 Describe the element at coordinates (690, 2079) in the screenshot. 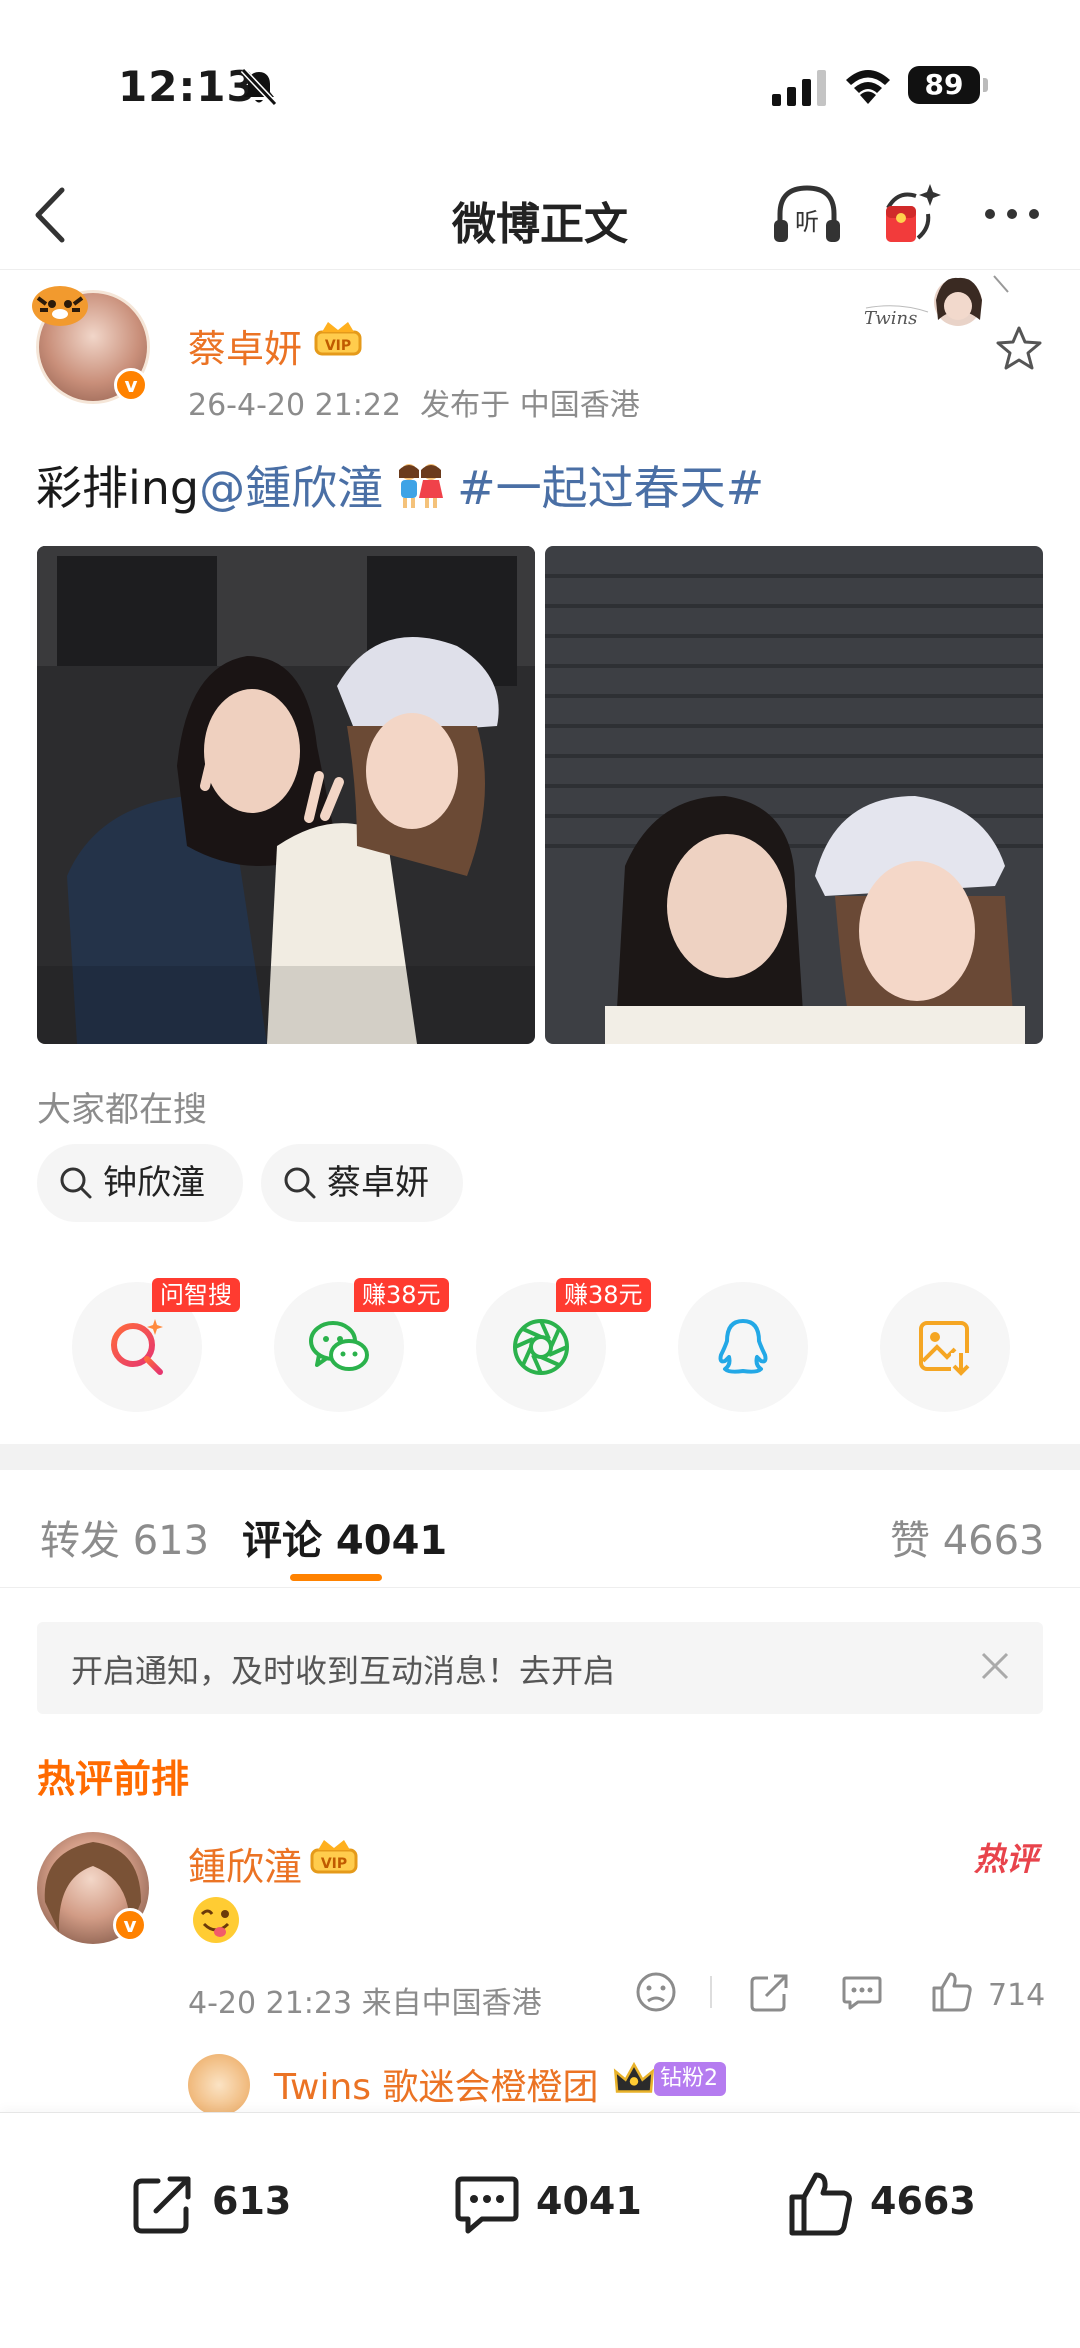

I see `fan-level-badge: 钻粉2` at that location.